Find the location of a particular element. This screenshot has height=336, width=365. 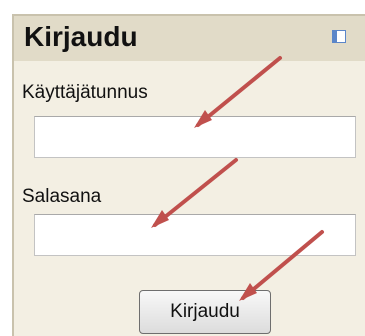

username-label: Käyttäjätunnus is located at coordinates (85, 92).